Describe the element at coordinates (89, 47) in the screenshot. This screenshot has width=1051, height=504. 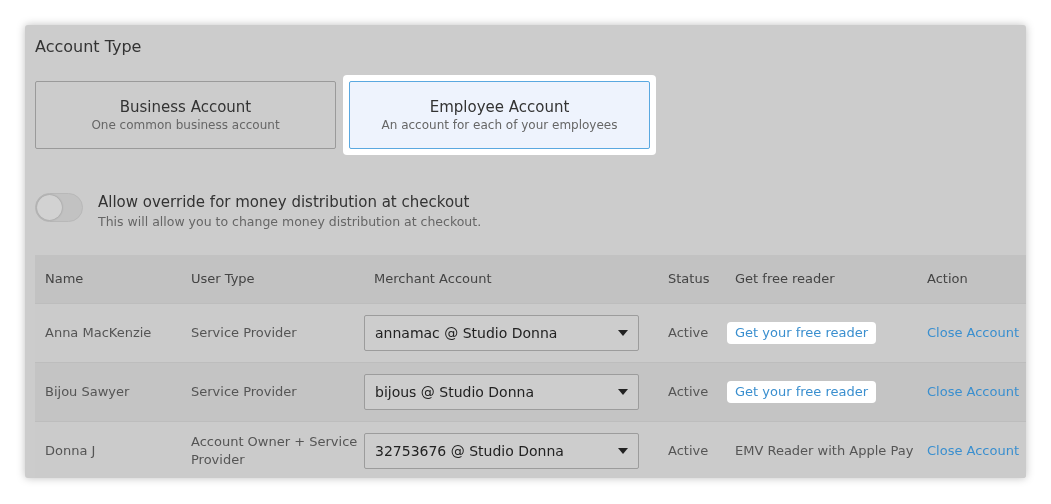
I see `section-title: Account Type` at that location.